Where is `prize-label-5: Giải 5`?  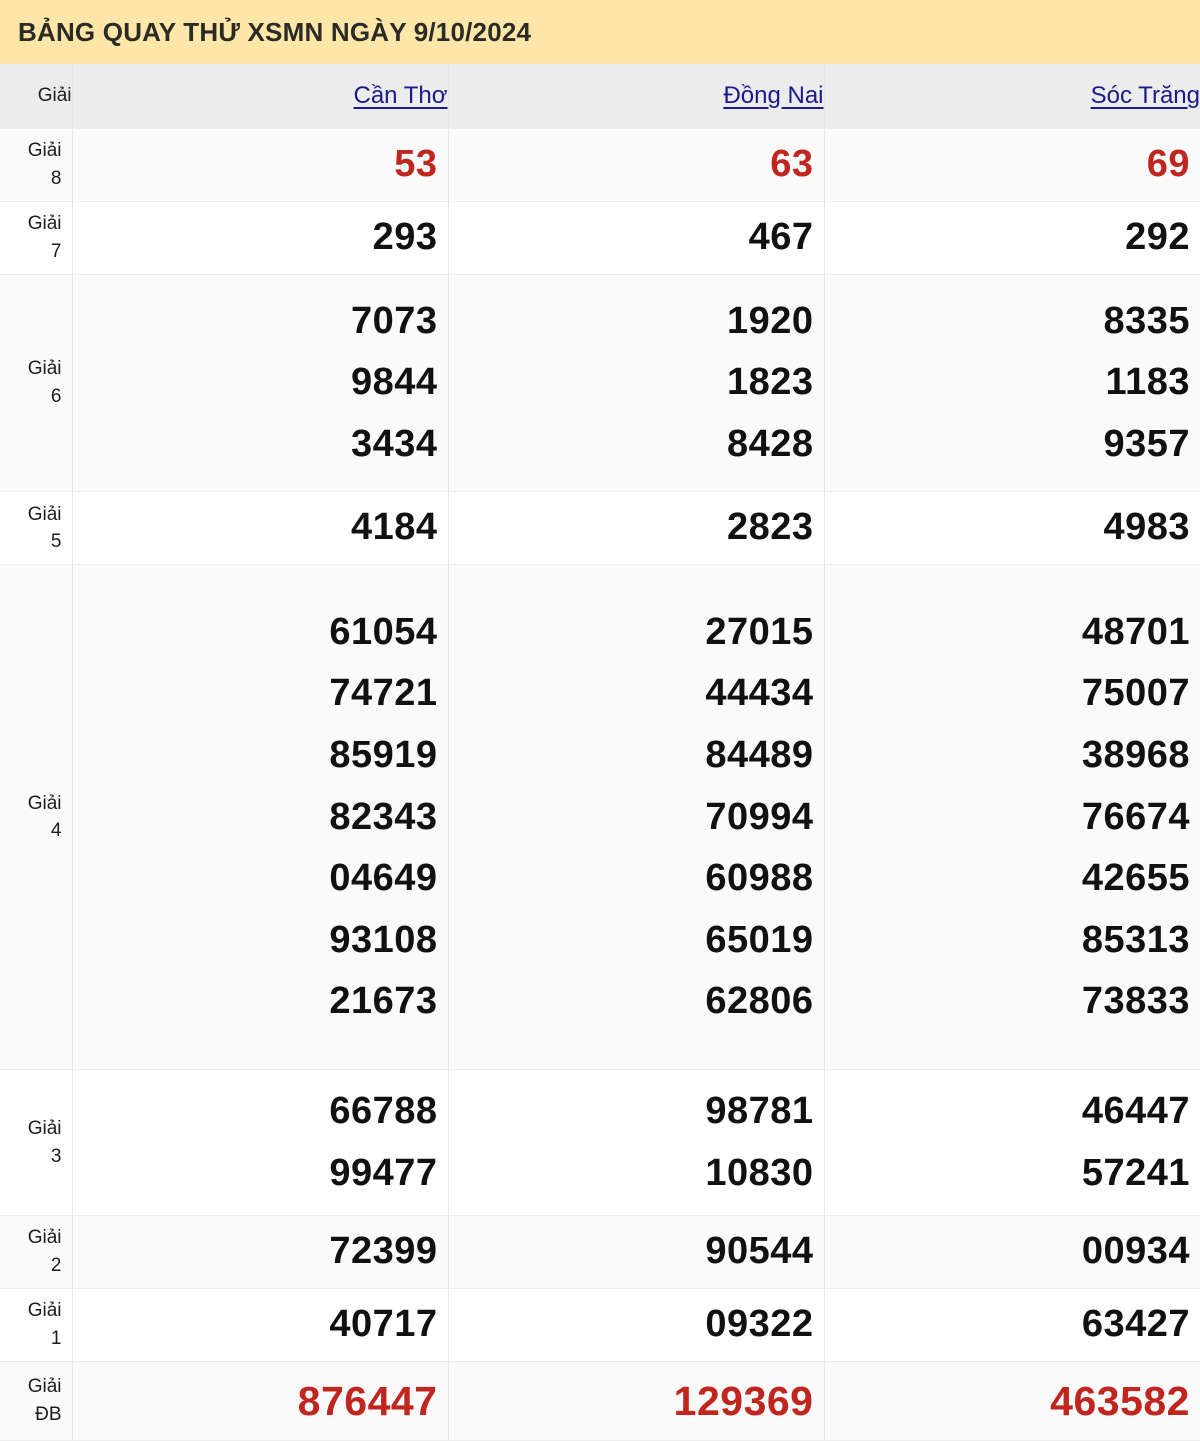
prize-label-5: Giải 5 is located at coordinates (36, 528).